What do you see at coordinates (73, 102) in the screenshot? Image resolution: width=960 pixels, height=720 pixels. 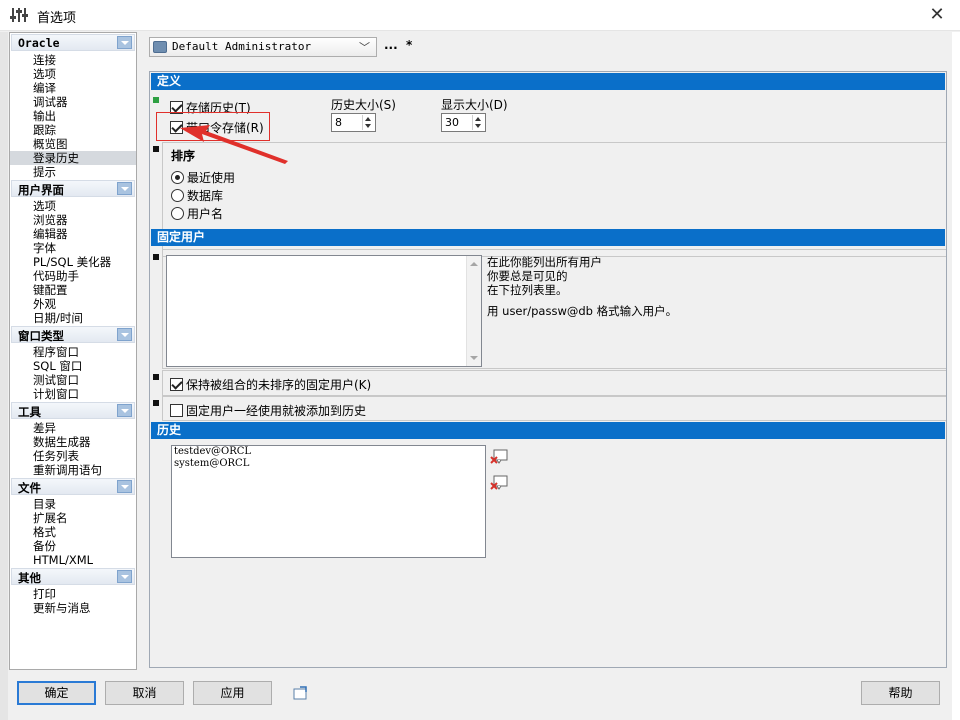 I see `sidebar-item: 调试器` at bounding box center [73, 102].